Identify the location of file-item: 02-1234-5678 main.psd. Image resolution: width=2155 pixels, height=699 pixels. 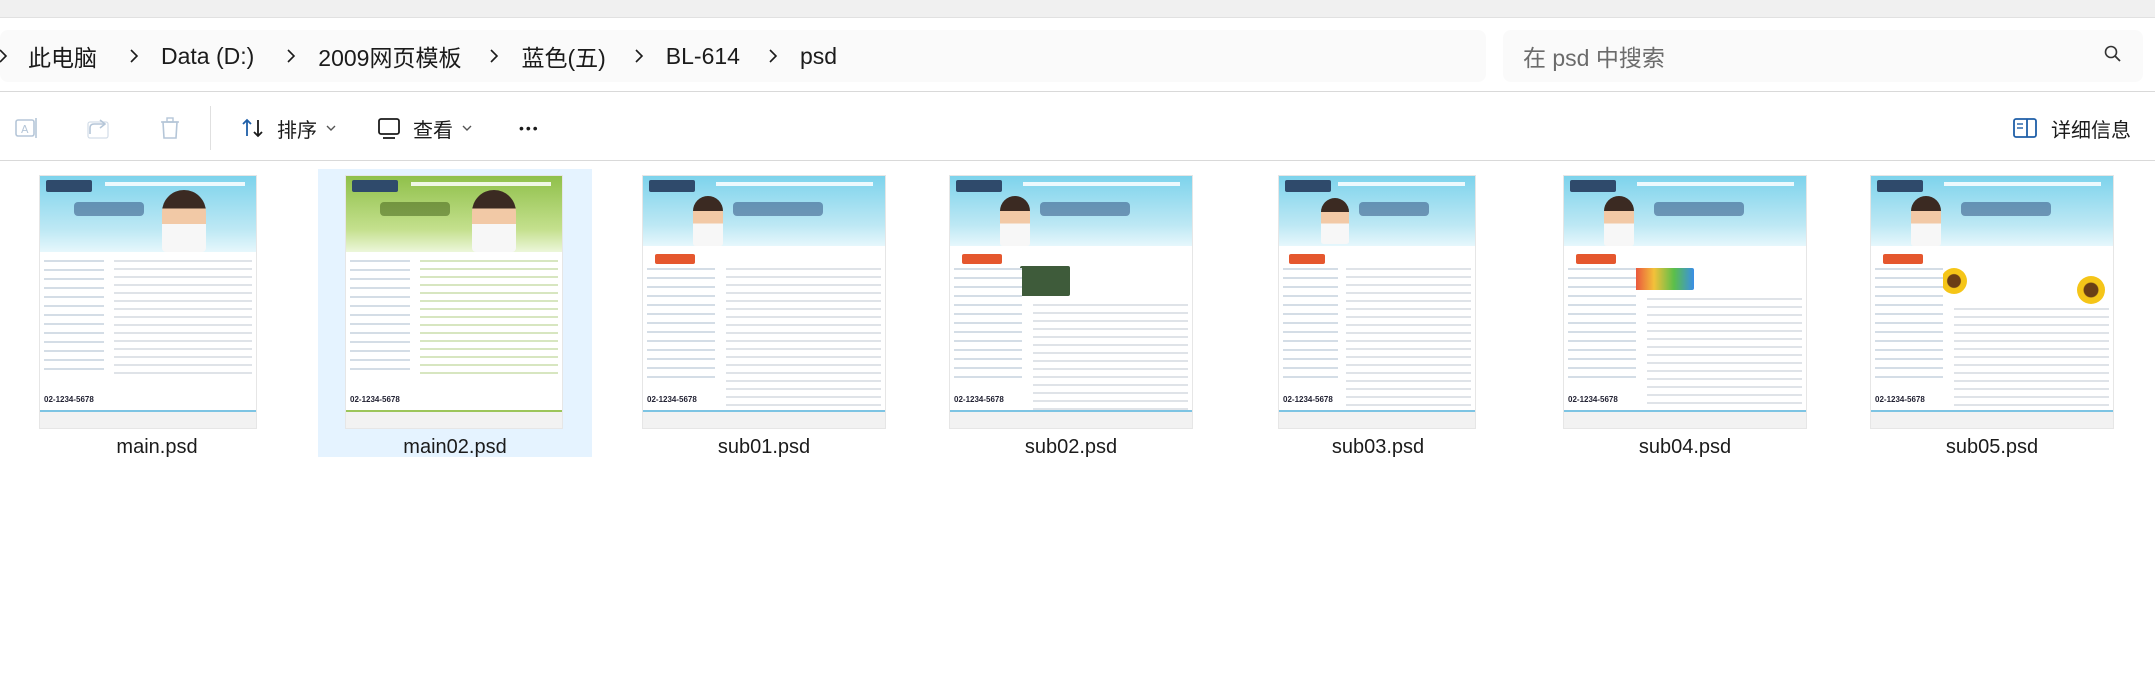
(157, 313).